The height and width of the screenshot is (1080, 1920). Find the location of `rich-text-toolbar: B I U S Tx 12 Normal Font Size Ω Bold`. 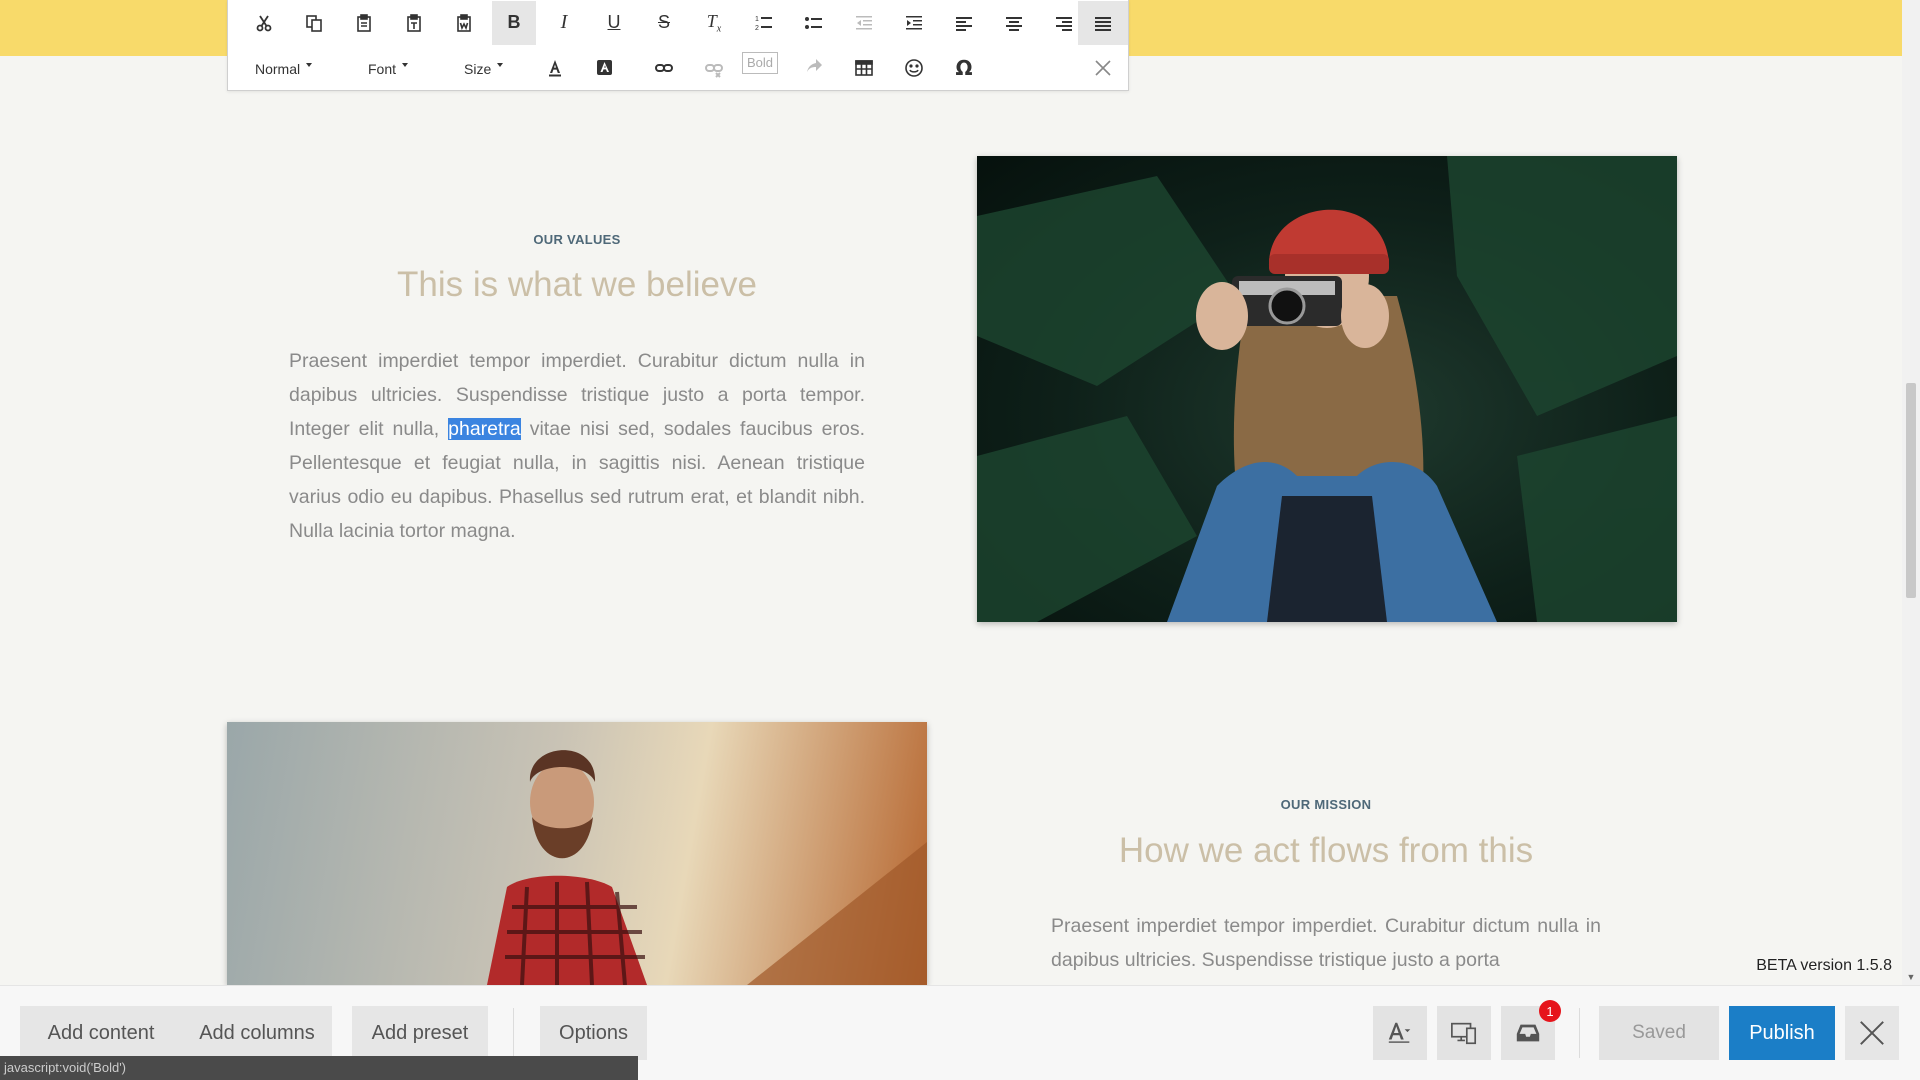

rich-text-toolbar: B I U S Tx 12 Normal Font Size Ω Bold is located at coordinates (678, 45).